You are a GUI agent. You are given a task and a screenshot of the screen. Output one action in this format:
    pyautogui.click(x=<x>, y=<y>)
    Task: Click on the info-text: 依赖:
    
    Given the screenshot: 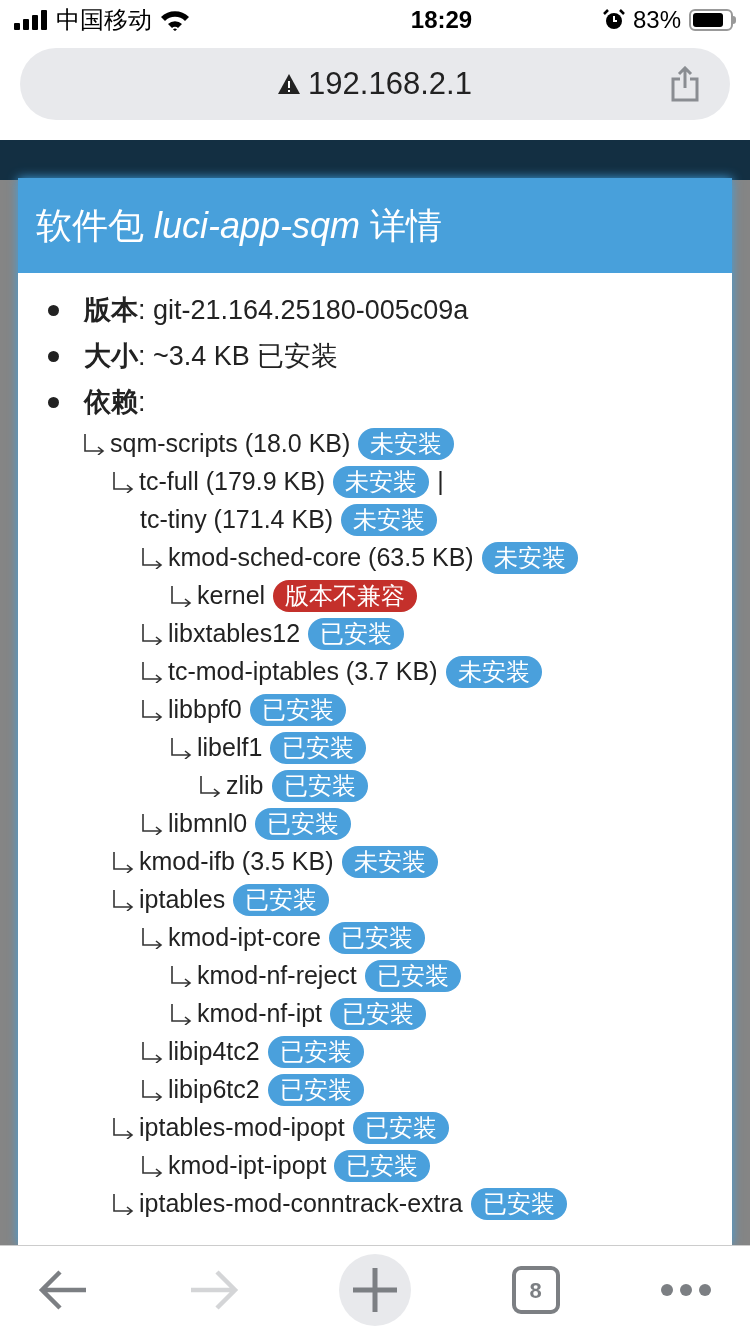 What is the action you would take?
    pyautogui.click(x=115, y=402)
    